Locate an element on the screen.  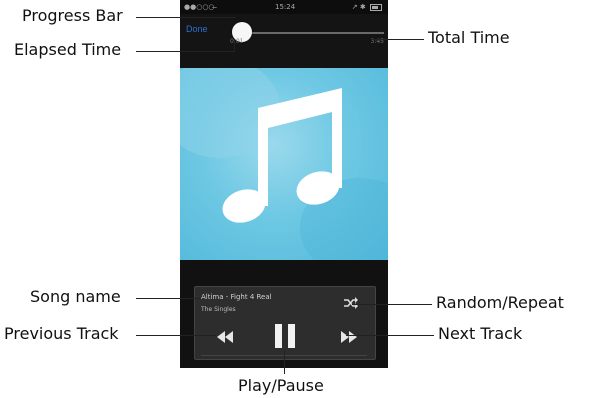
leader-random-repeat is located at coordinates (392, 304).